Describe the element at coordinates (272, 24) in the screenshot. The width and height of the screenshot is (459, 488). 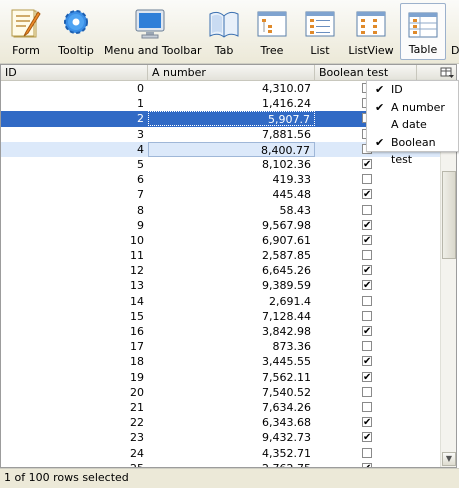
I see `tree-window-icon` at that location.